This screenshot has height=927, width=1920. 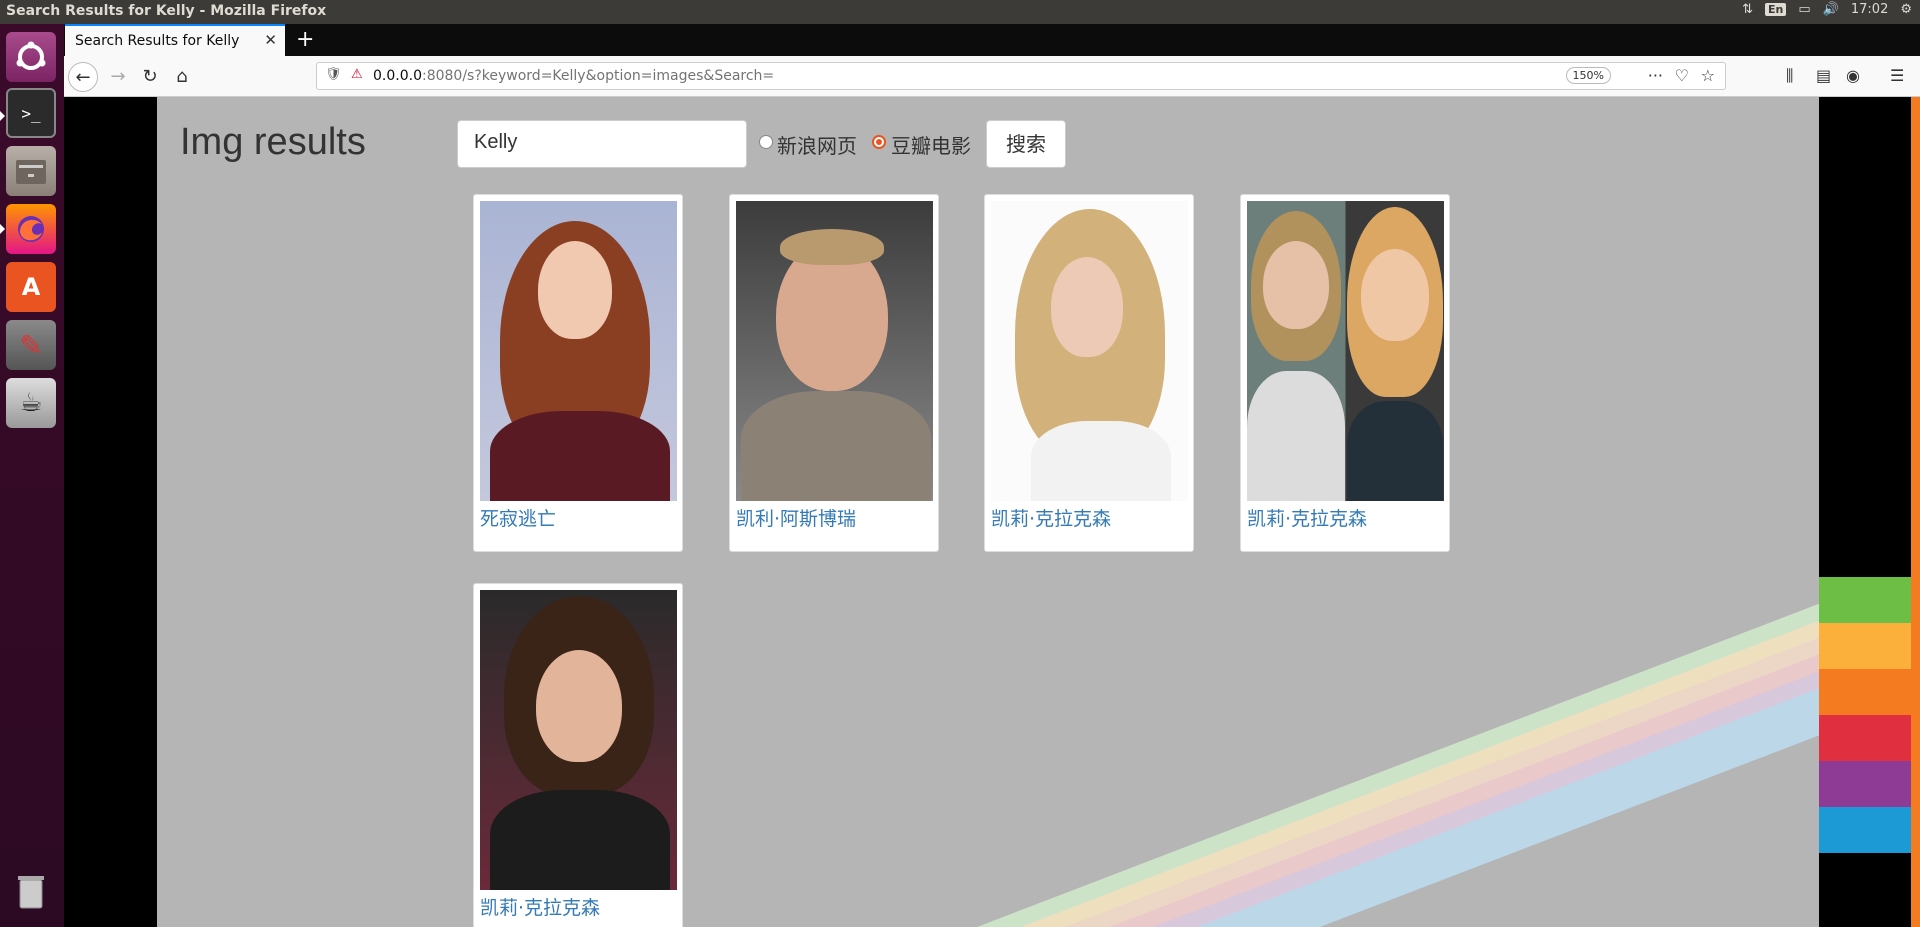 What do you see at coordinates (879, 142) in the screenshot?
I see `radio-douban-movie` at bounding box center [879, 142].